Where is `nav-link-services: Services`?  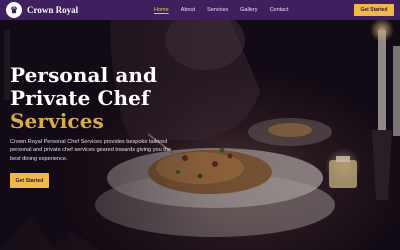 nav-link-services: Services is located at coordinates (217, 10).